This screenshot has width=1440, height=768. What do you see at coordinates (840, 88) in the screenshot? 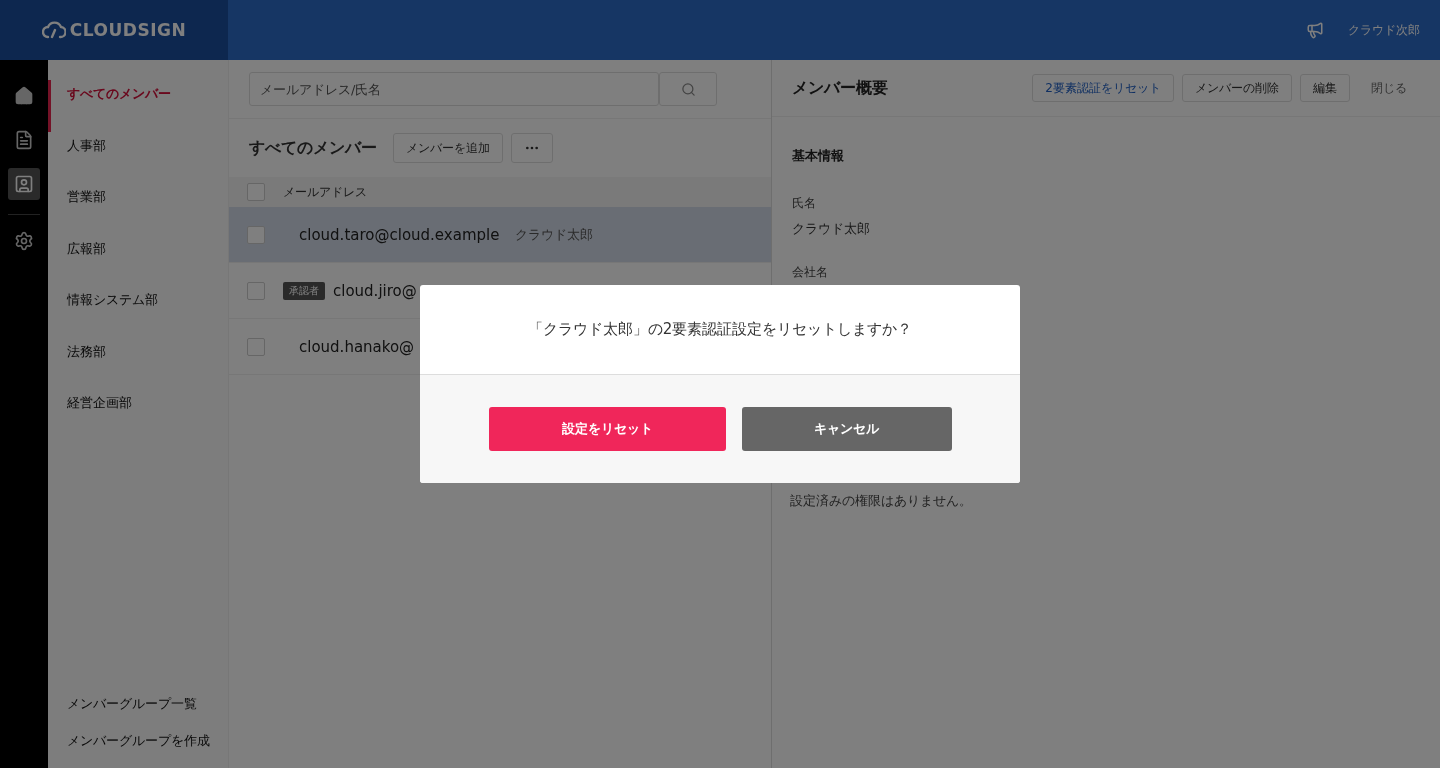
I see `panel-title: メンバー概要` at bounding box center [840, 88].